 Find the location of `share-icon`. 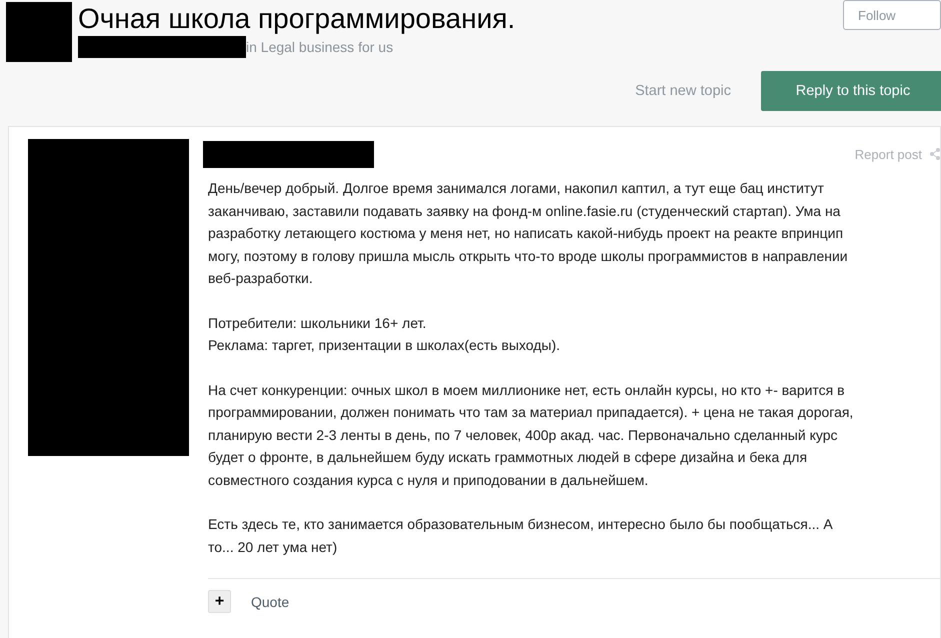

share-icon is located at coordinates (935, 154).